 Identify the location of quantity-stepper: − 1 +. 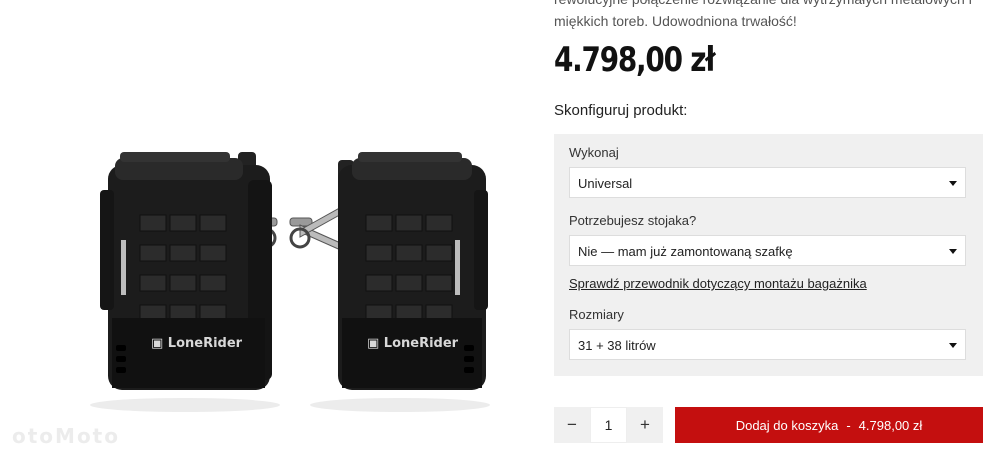
(608, 425).